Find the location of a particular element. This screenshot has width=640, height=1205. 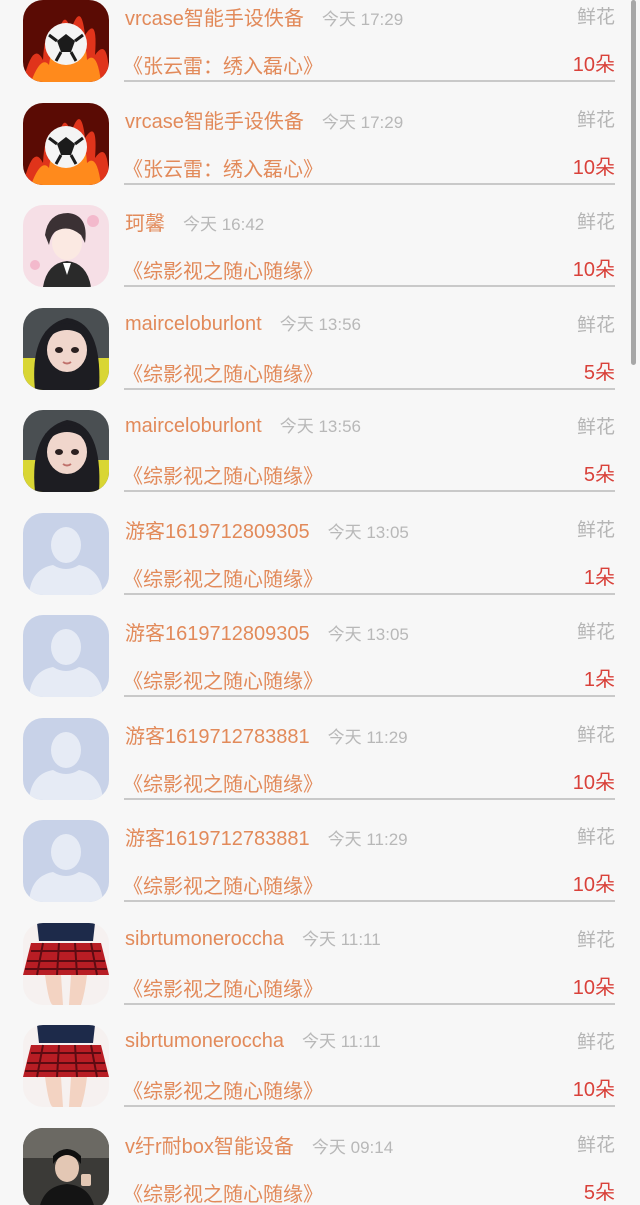

sender-name: 珂馨 今天 16:42 is located at coordinates (194, 221).